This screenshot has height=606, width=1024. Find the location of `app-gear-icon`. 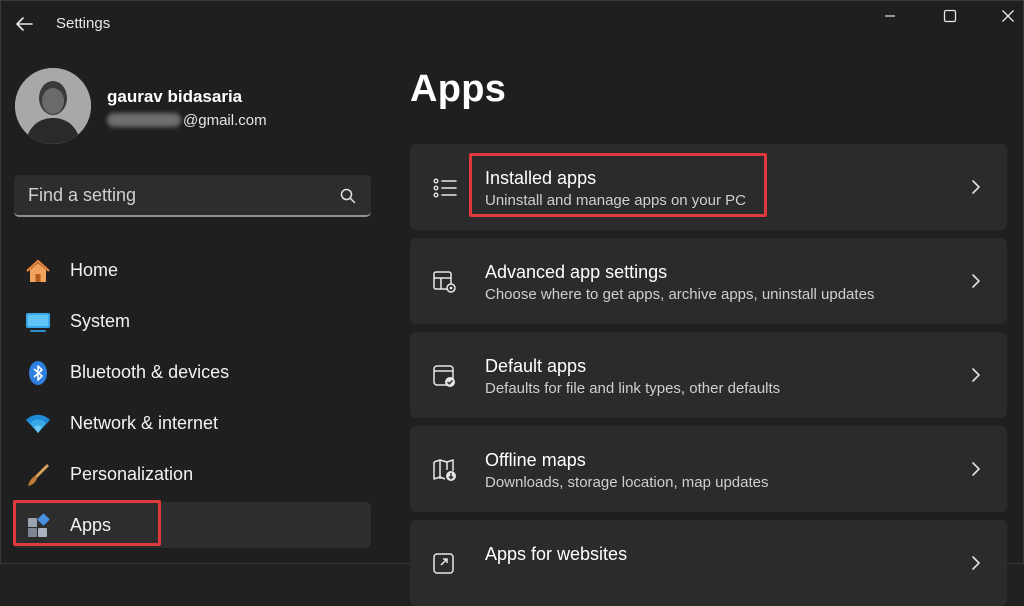

app-gear-icon is located at coordinates (444, 282).